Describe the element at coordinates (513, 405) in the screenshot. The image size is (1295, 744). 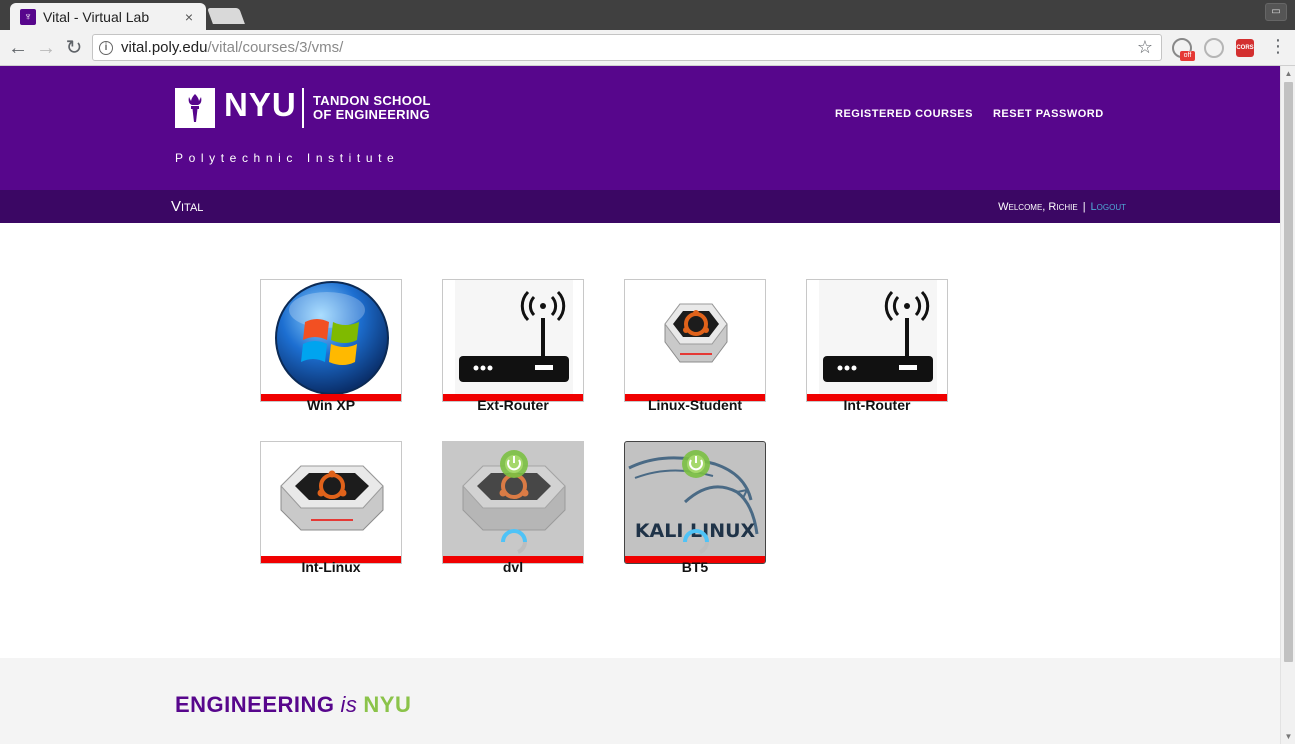
I see `vm-name: Ext-Router` at that location.